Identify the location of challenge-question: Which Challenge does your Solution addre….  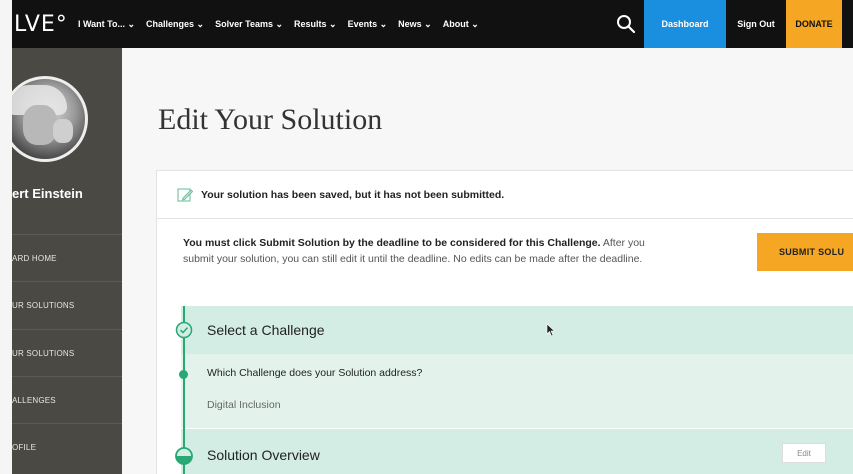
(315, 373).